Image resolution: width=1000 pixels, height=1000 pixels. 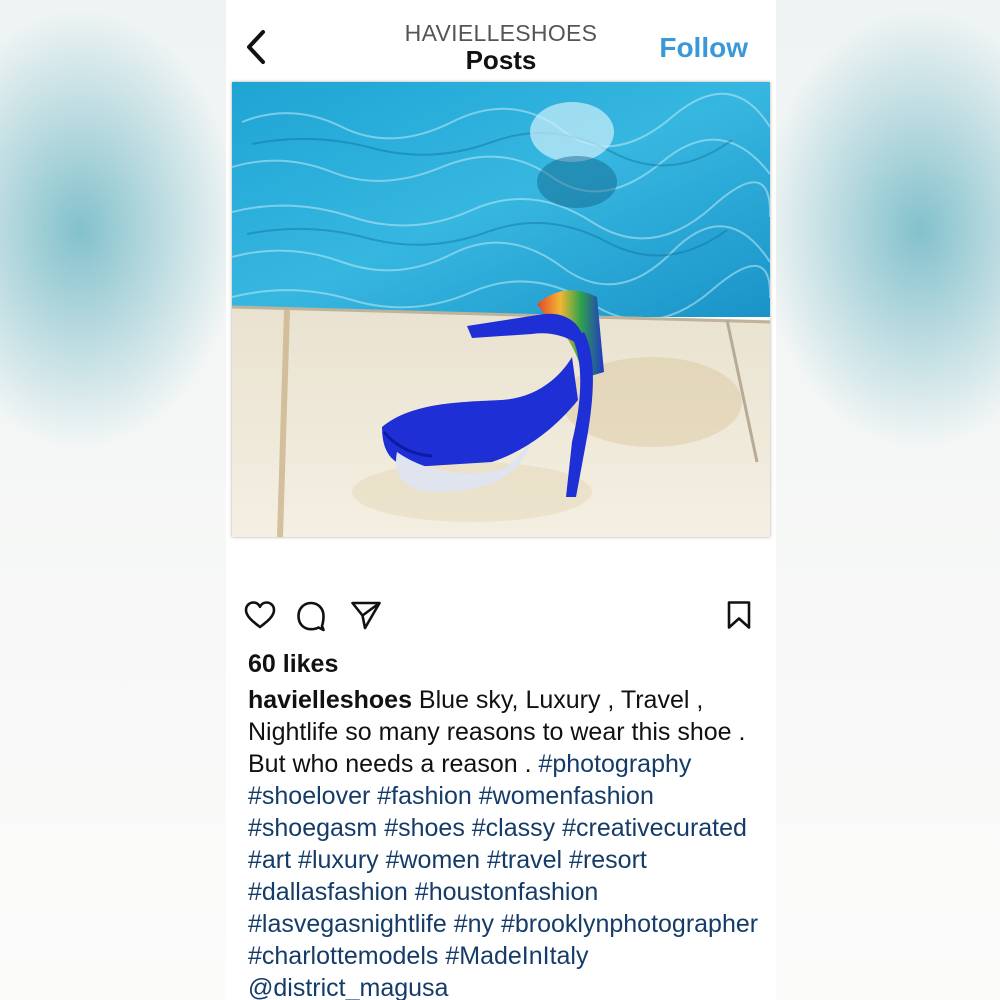 What do you see at coordinates (524, 860) in the screenshot?
I see `hashtag-link: #travel` at bounding box center [524, 860].